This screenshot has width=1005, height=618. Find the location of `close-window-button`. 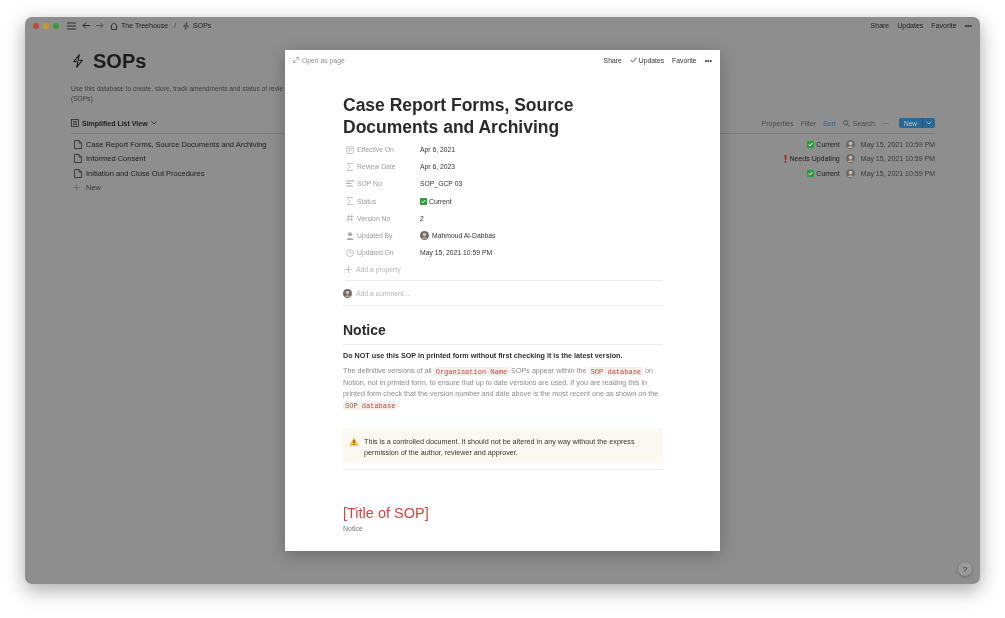

close-window-button is located at coordinates (36, 25).